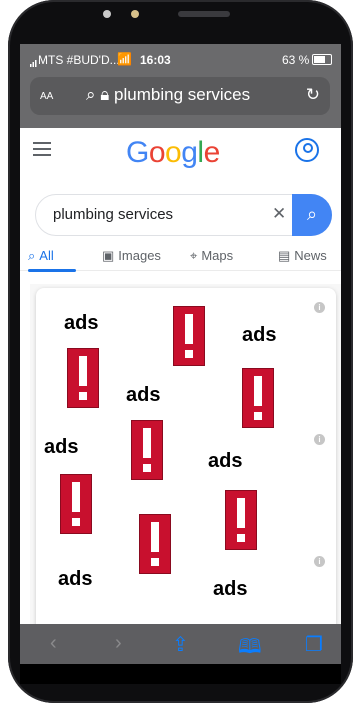  Describe the element at coordinates (173, 153) in the screenshot. I see `google-logo: Google` at that location.